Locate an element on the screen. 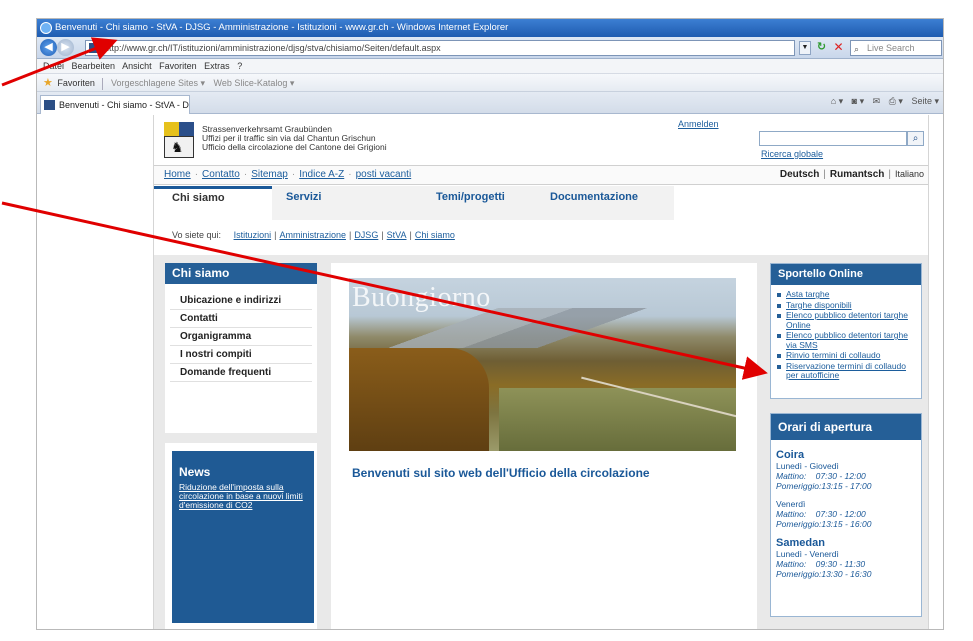 This screenshot has width=973, height=641. left-nav-item: I nostri compiti is located at coordinates (241, 355).